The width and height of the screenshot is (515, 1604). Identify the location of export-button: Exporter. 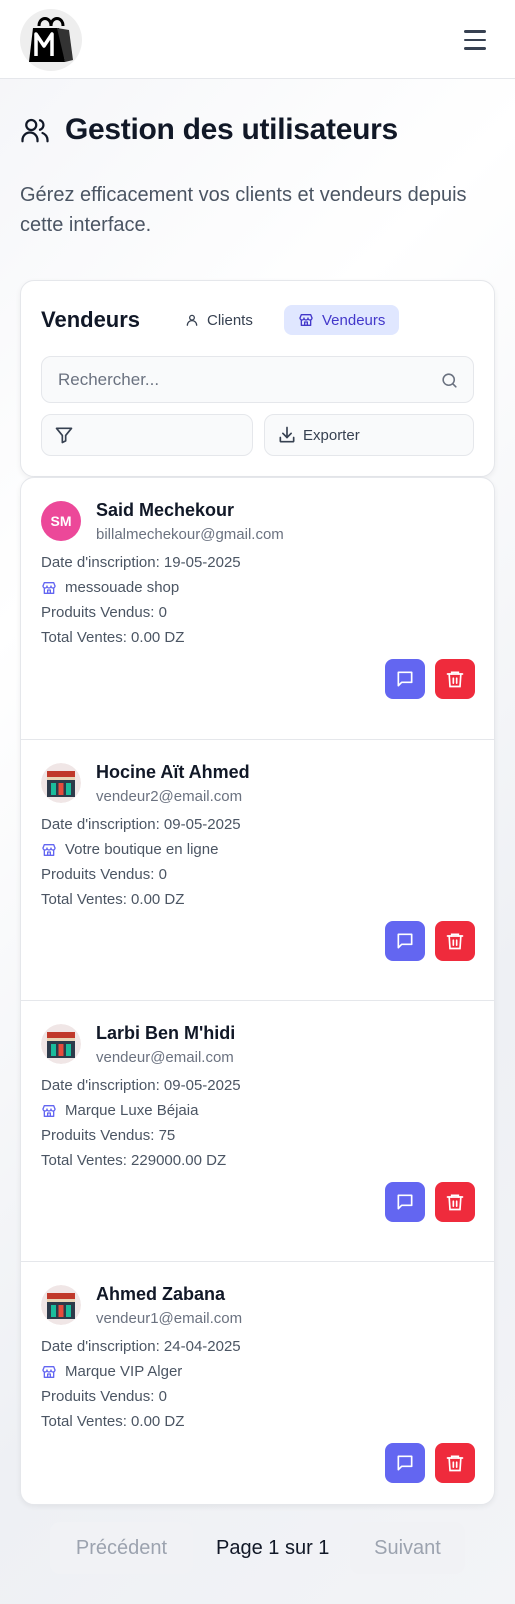
(369, 435).